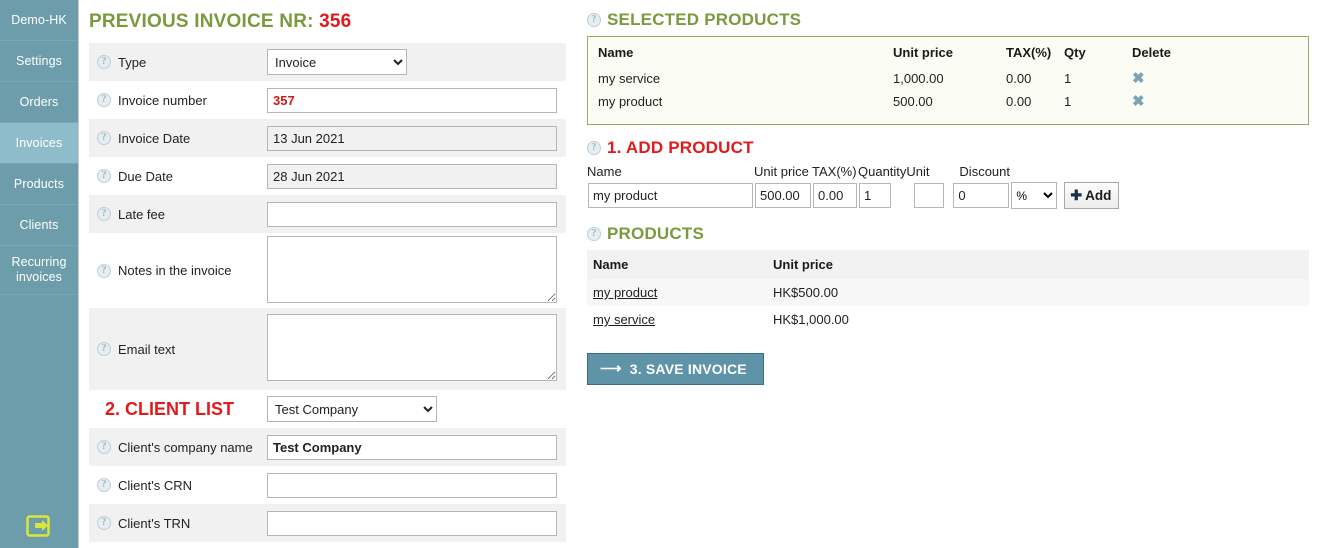 This screenshot has width=1323, height=548. What do you see at coordinates (412, 269) in the screenshot?
I see `notes-textarea` at bounding box center [412, 269].